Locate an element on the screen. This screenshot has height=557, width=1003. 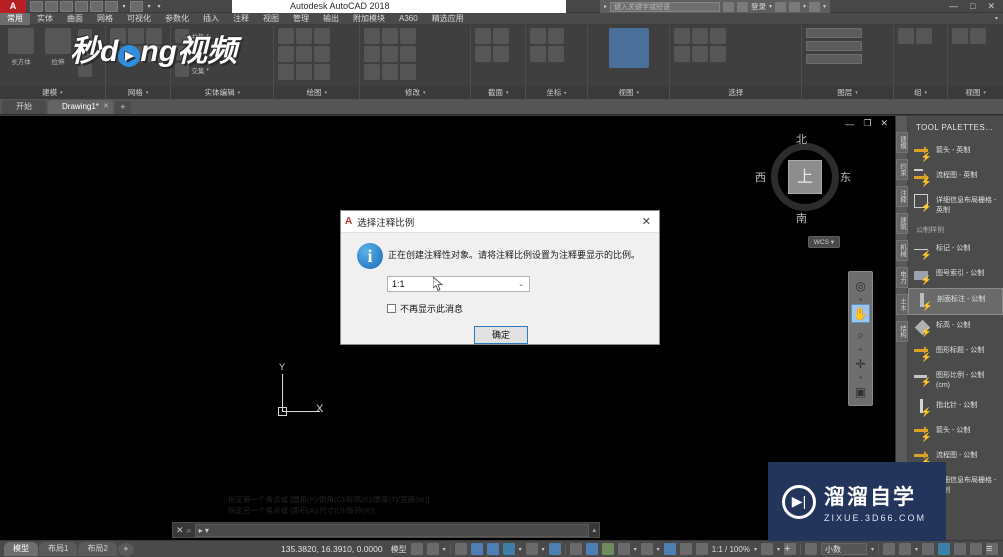
view-cube-top-face: 上 is located at coordinates (805, 177).